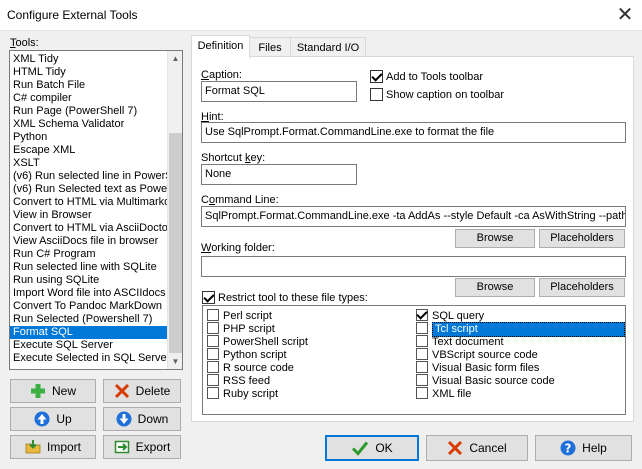 The image size is (642, 469). What do you see at coordinates (175, 243) in the screenshot?
I see `scroll-thumb` at bounding box center [175, 243].